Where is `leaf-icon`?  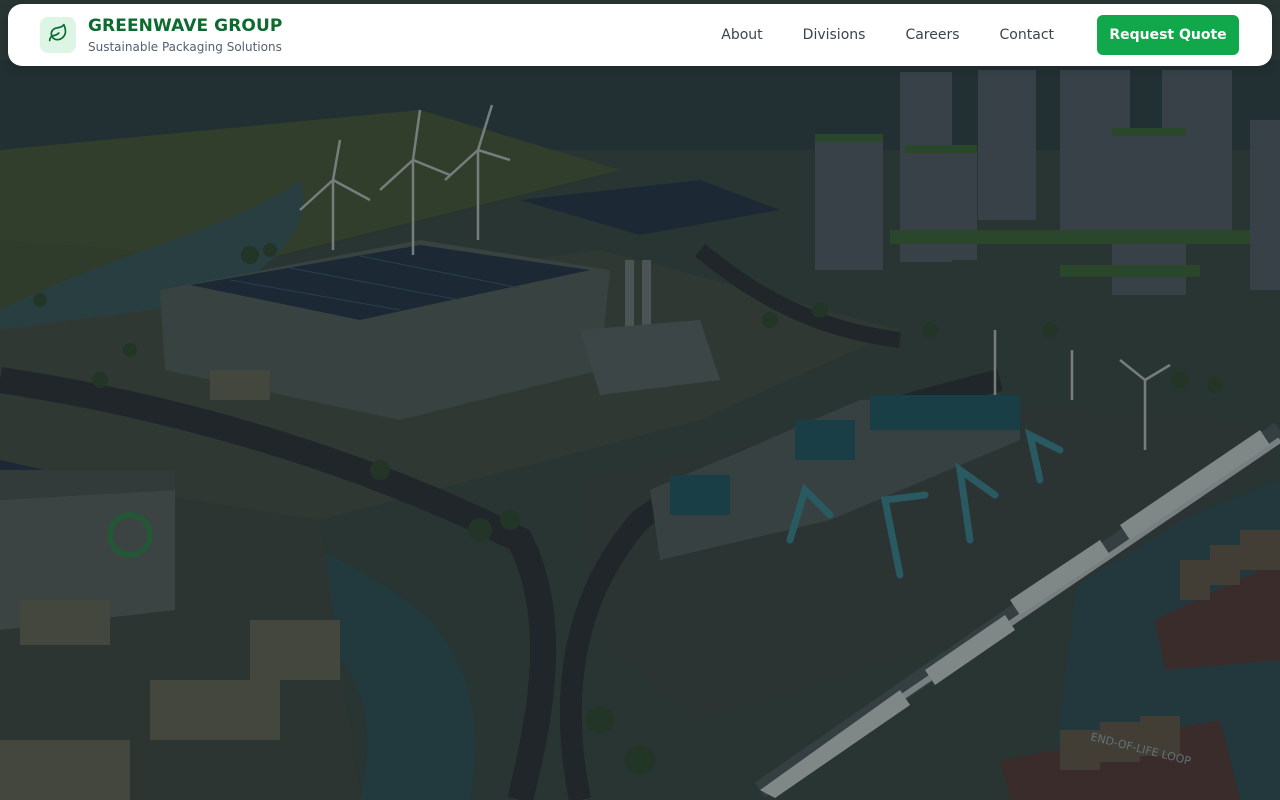
leaf-icon is located at coordinates (58, 35).